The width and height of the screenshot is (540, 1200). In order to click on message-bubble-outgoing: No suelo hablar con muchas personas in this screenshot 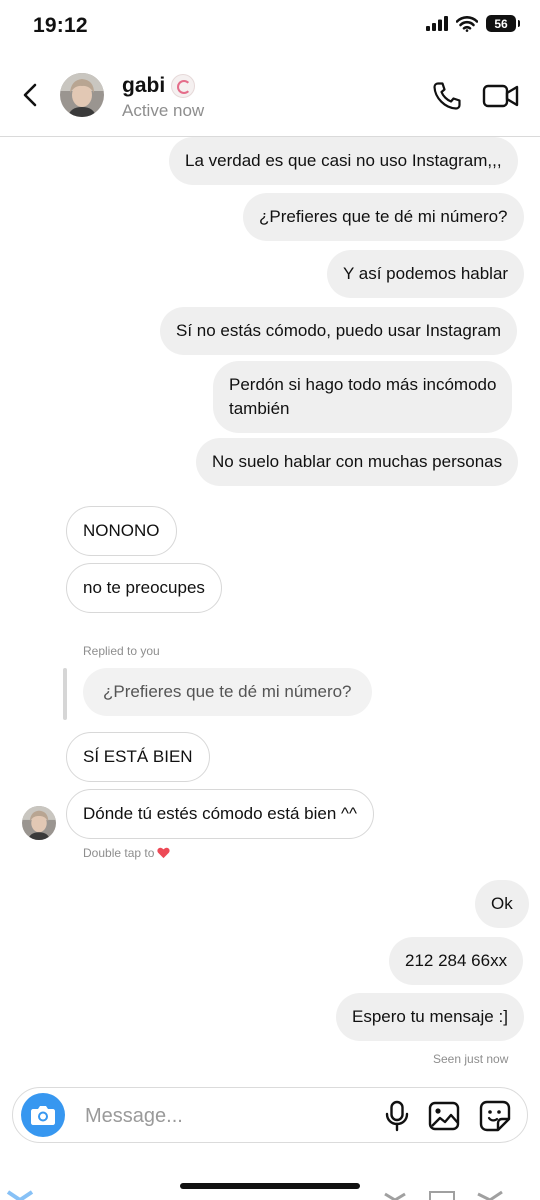, I will do `click(357, 462)`.